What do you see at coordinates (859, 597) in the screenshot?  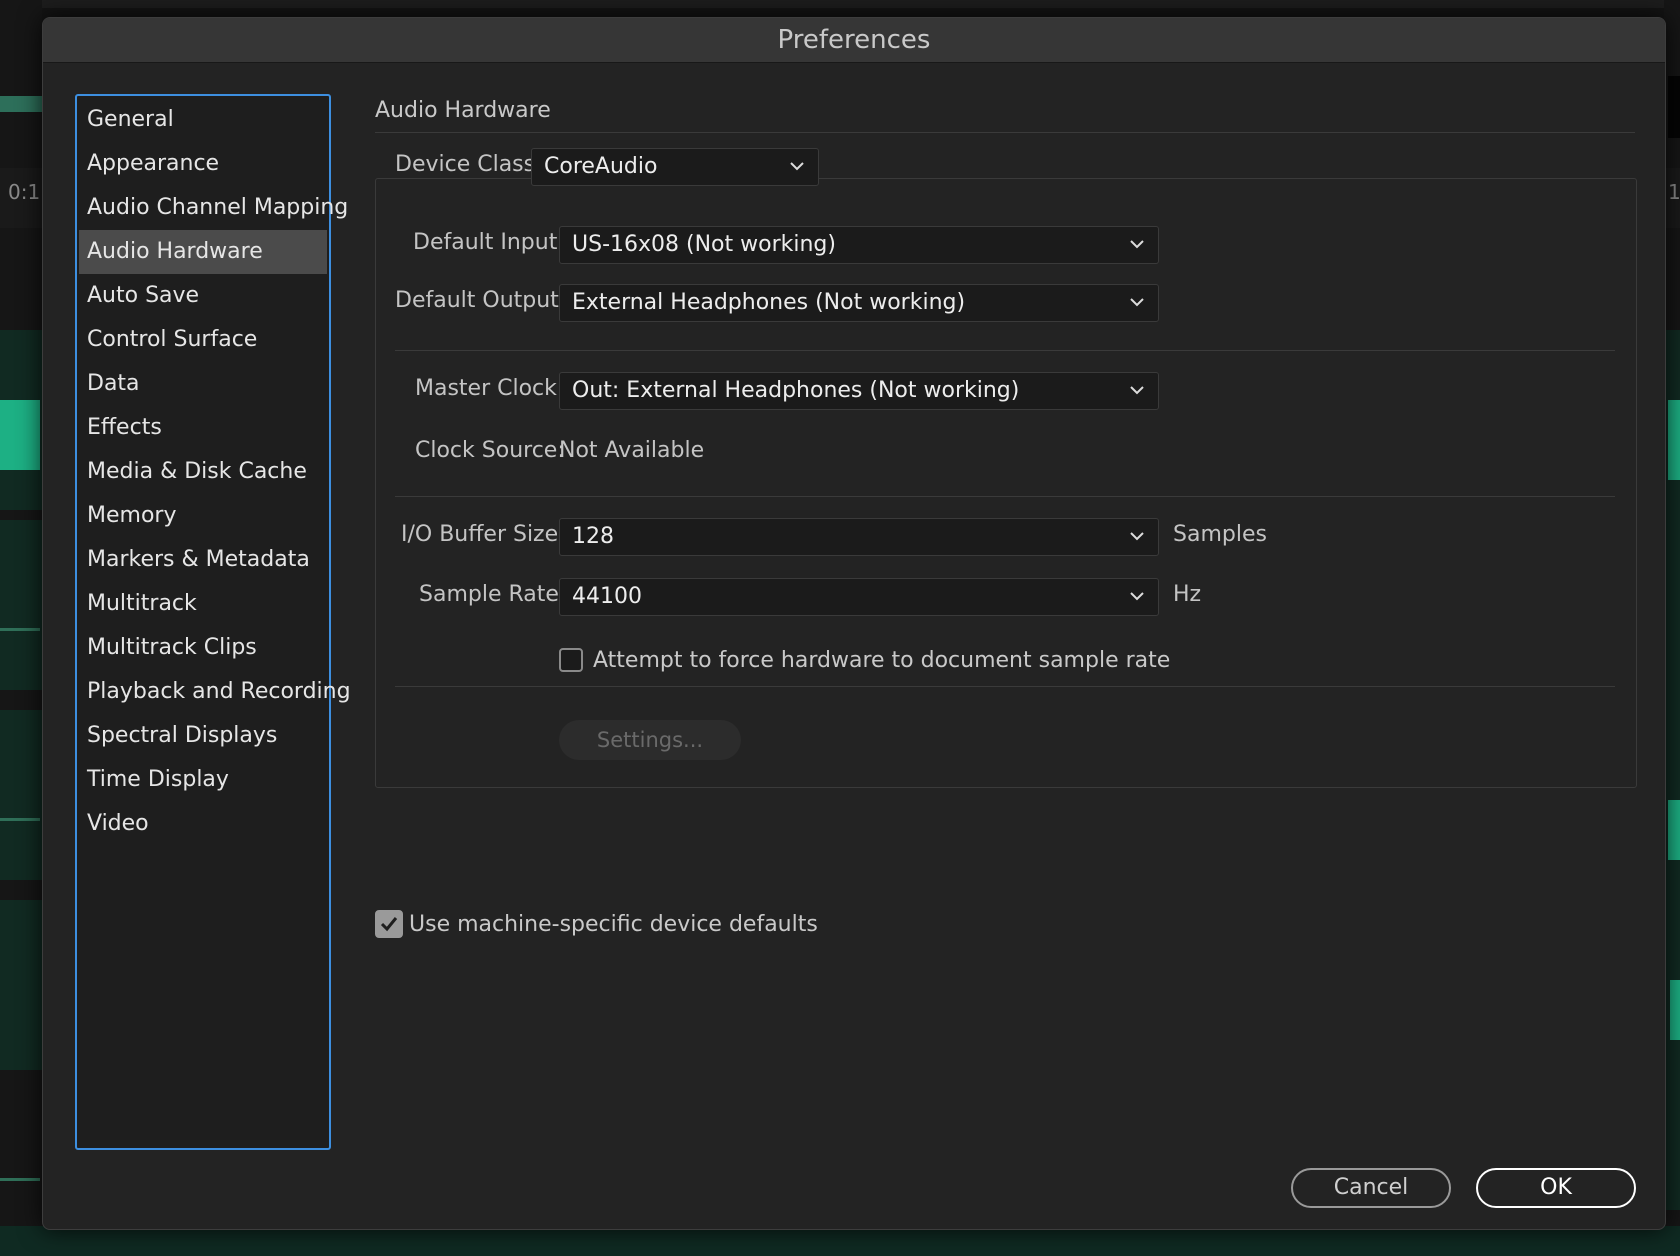 I see `sample-rate-dropdown: 44100` at bounding box center [859, 597].